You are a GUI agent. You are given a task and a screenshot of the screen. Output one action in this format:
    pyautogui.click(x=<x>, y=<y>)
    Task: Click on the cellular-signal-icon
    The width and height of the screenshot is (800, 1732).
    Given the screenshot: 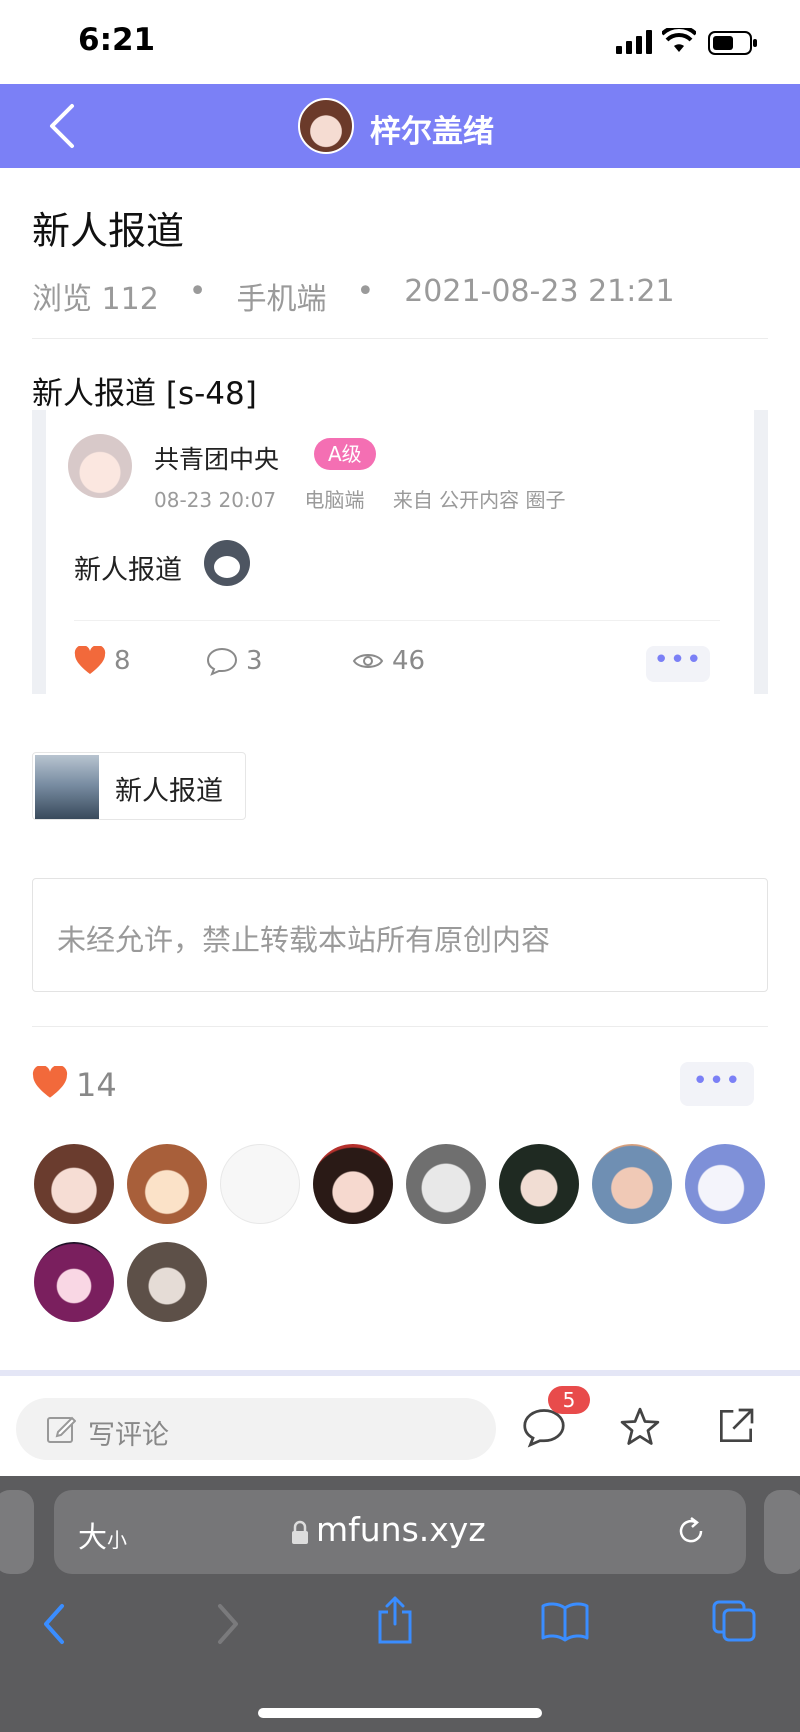 What is the action you would take?
    pyautogui.click(x=634, y=42)
    